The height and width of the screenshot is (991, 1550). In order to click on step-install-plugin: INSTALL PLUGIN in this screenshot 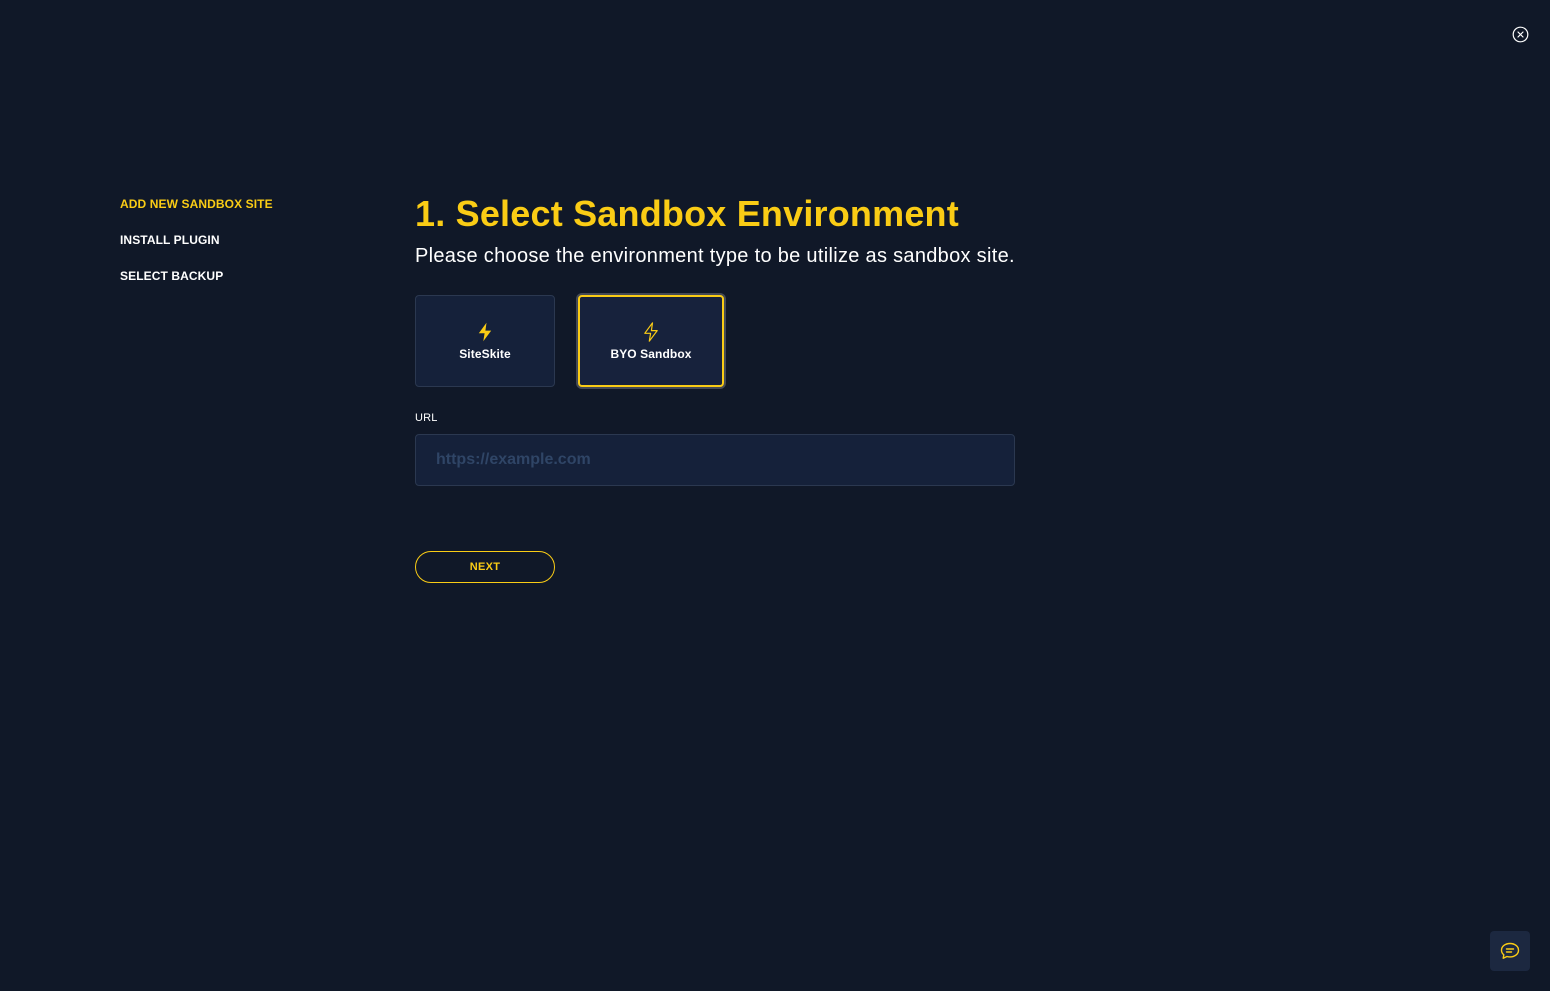, I will do `click(196, 251)`.